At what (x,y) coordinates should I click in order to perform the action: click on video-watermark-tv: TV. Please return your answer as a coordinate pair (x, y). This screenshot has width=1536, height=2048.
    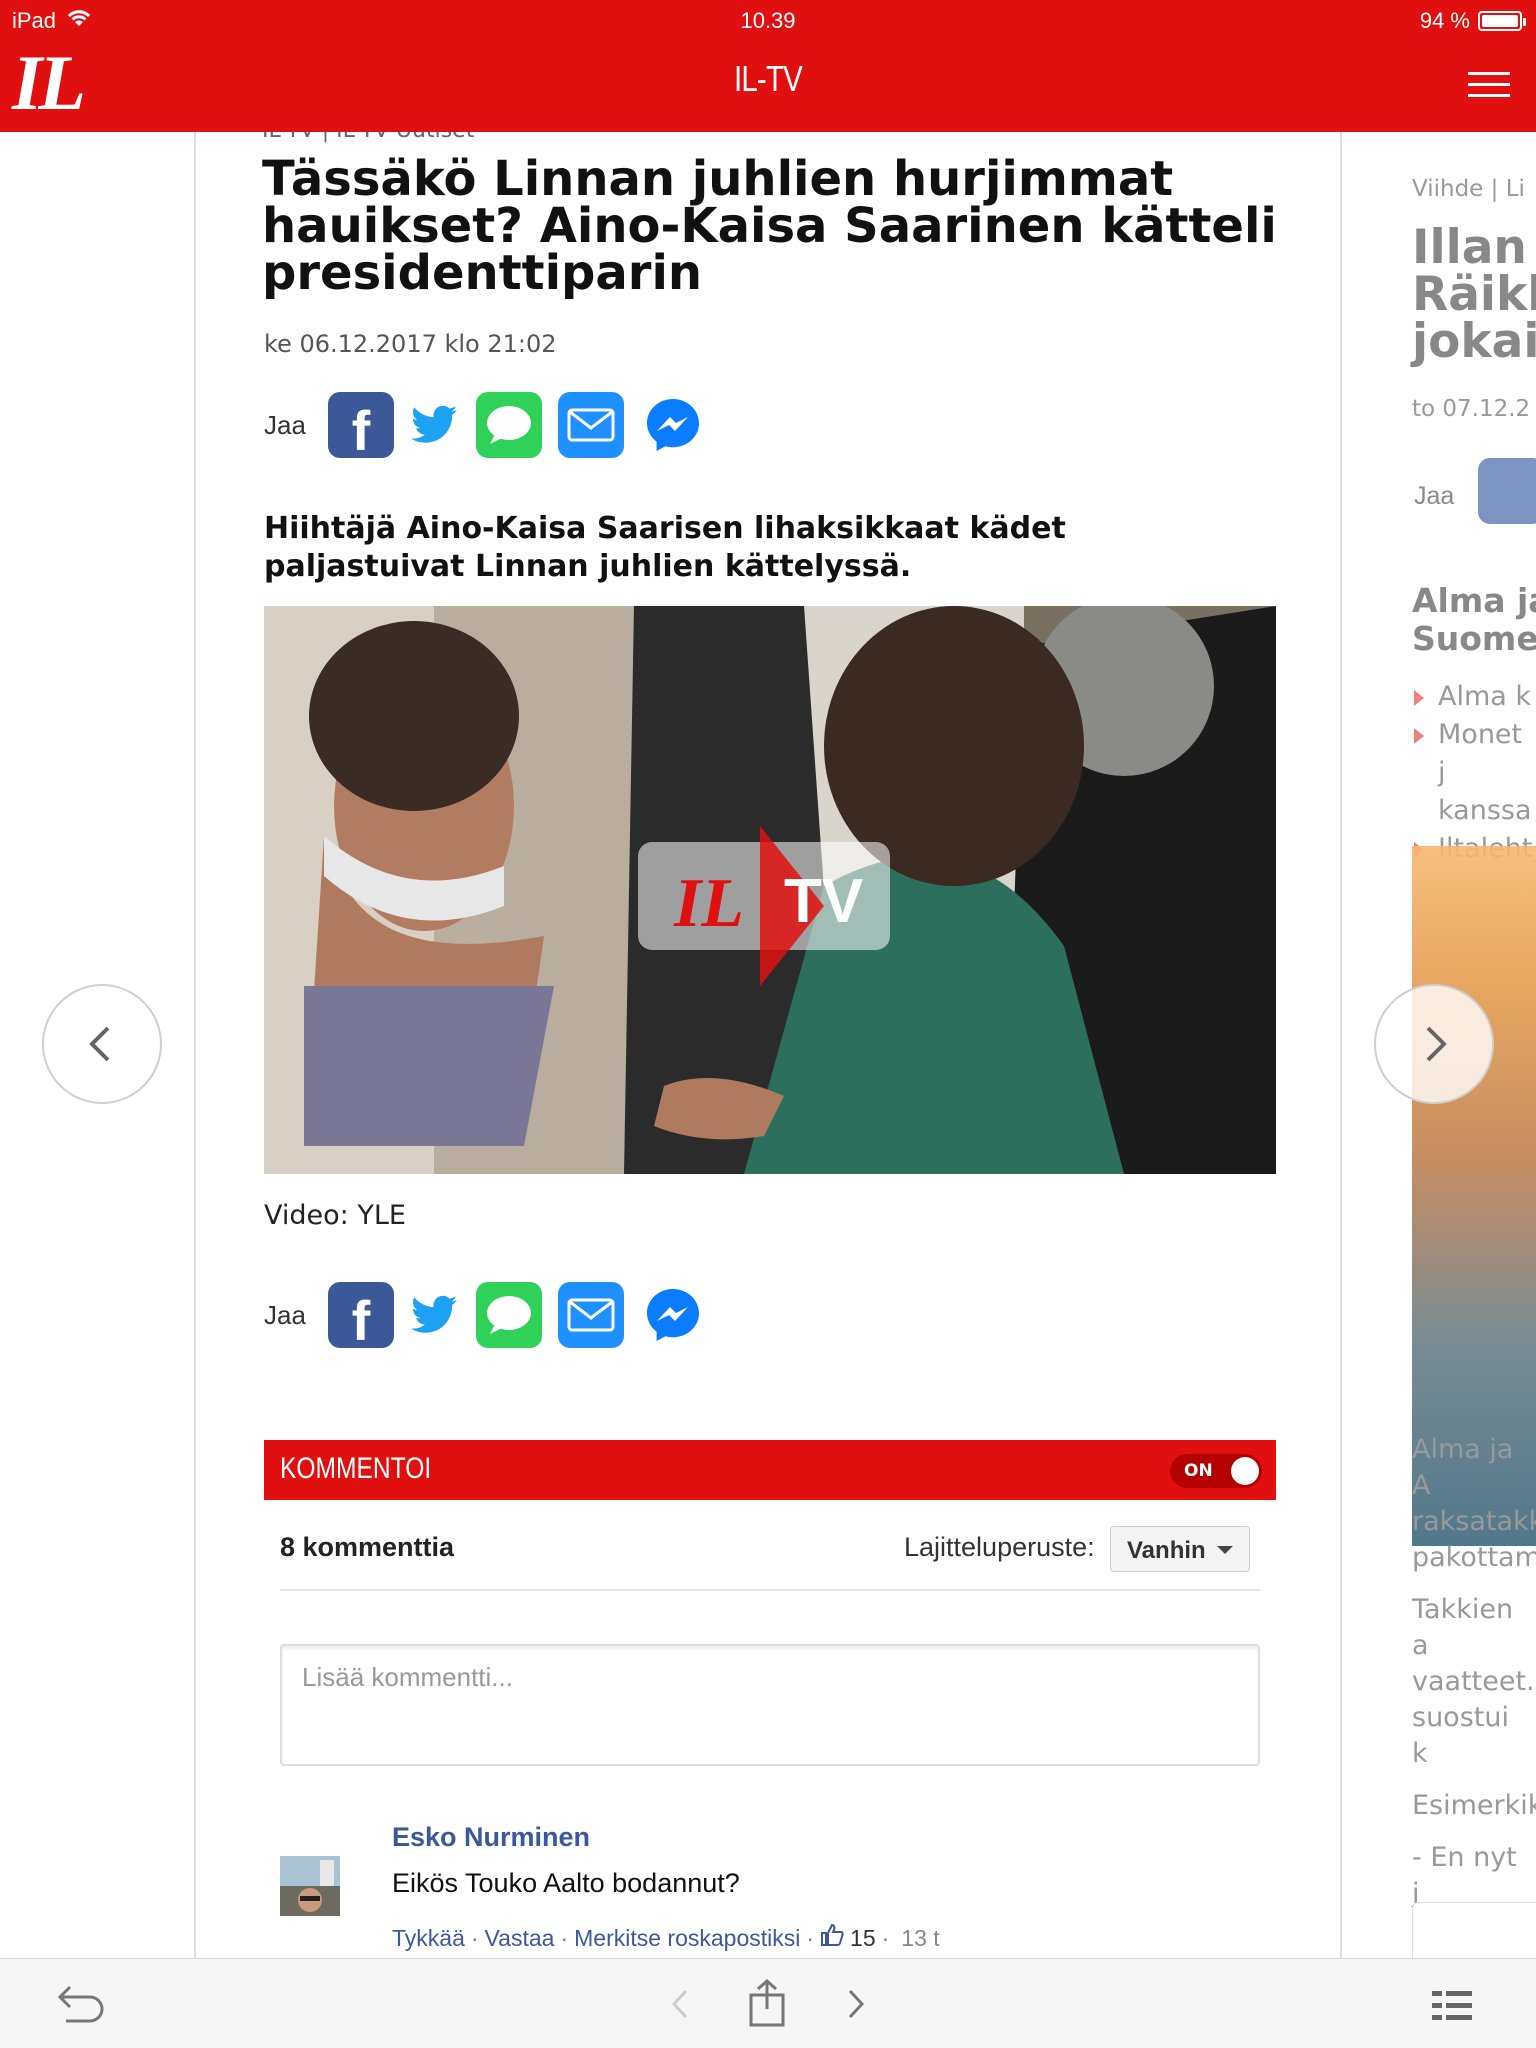
    Looking at the image, I should click on (823, 901).